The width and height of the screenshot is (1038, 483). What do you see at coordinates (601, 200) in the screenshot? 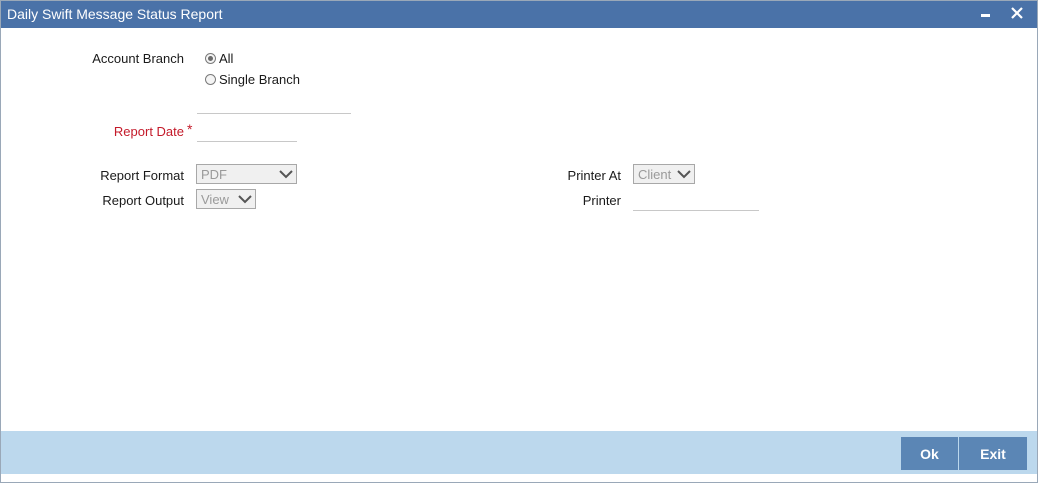
I see `printer-label: Printer` at bounding box center [601, 200].